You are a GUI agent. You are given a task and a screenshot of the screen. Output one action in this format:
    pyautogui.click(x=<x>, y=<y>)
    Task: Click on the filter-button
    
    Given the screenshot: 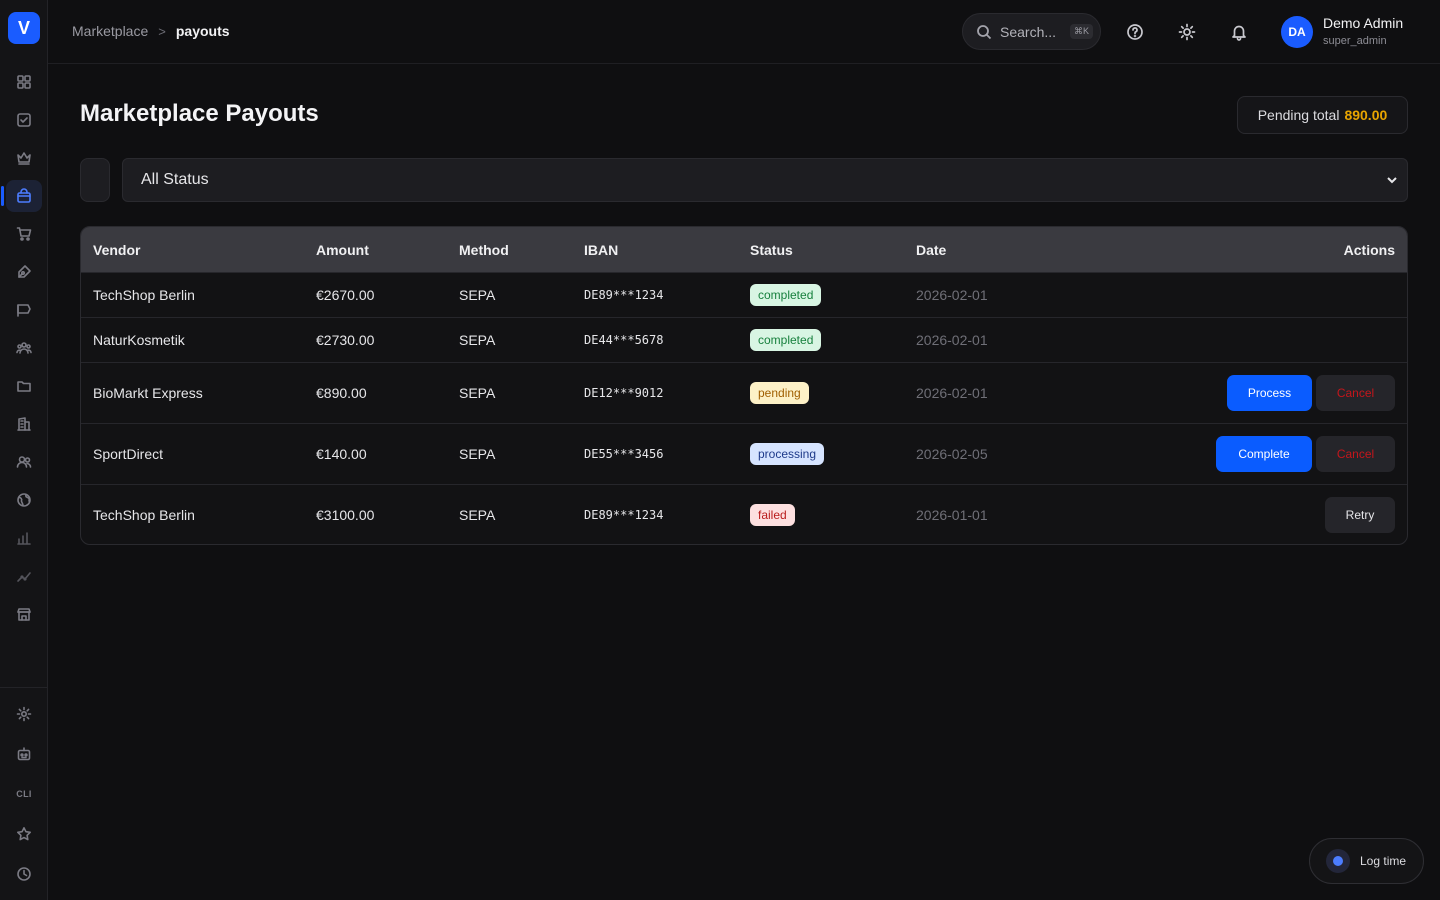 What is the action you would take?
    pyautogui.click(x=95, y=180)
    